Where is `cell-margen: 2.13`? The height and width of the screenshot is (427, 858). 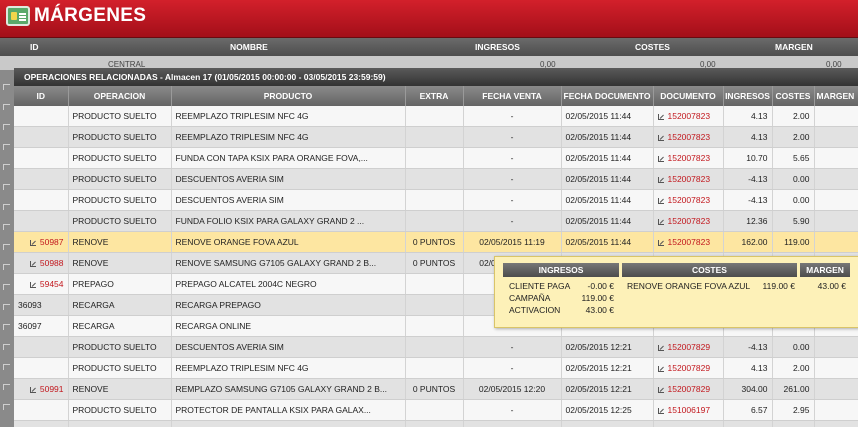 cell-margen: 2.13 is located at coordinates (836, 368).